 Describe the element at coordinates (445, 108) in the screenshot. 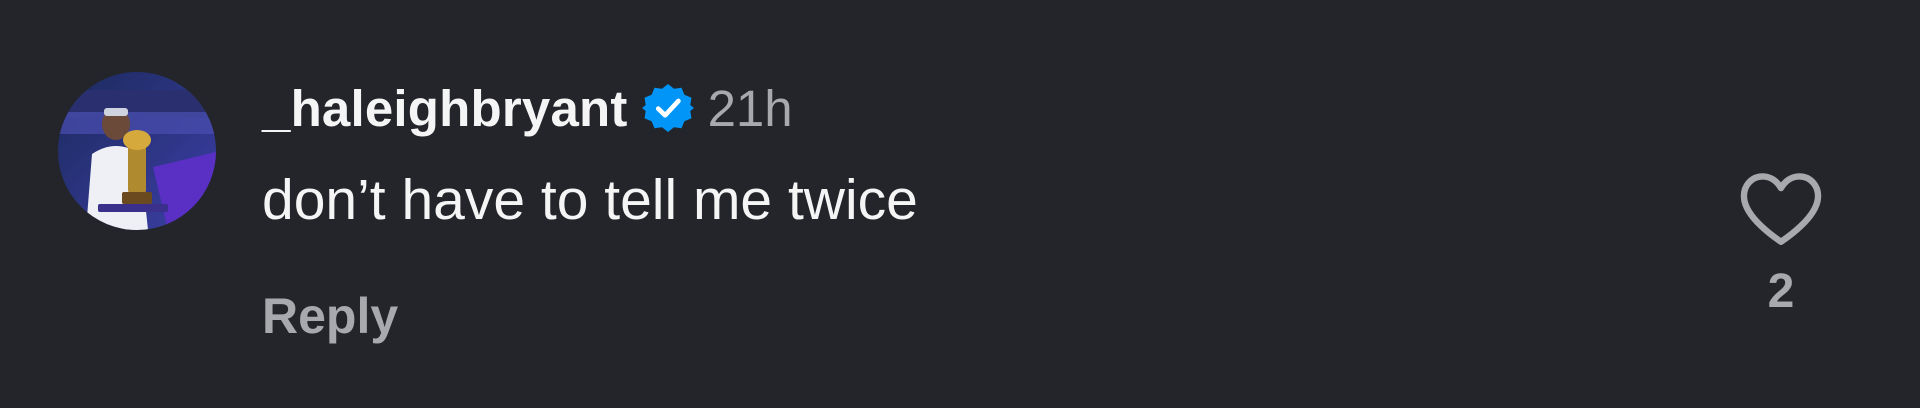

I see `username: _haleighbryant` at that location.